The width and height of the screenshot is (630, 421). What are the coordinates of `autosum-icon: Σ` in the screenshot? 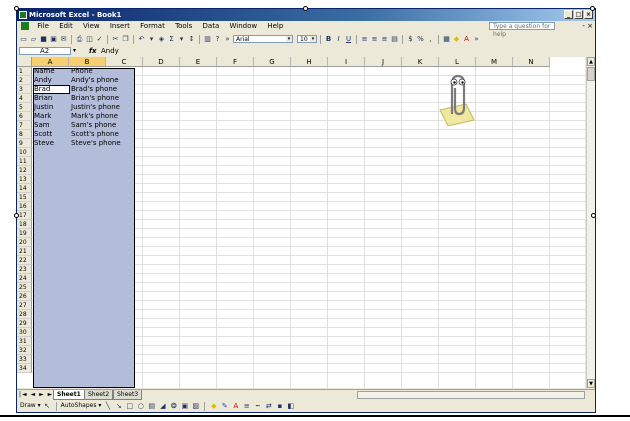 It's located at (171, 39).